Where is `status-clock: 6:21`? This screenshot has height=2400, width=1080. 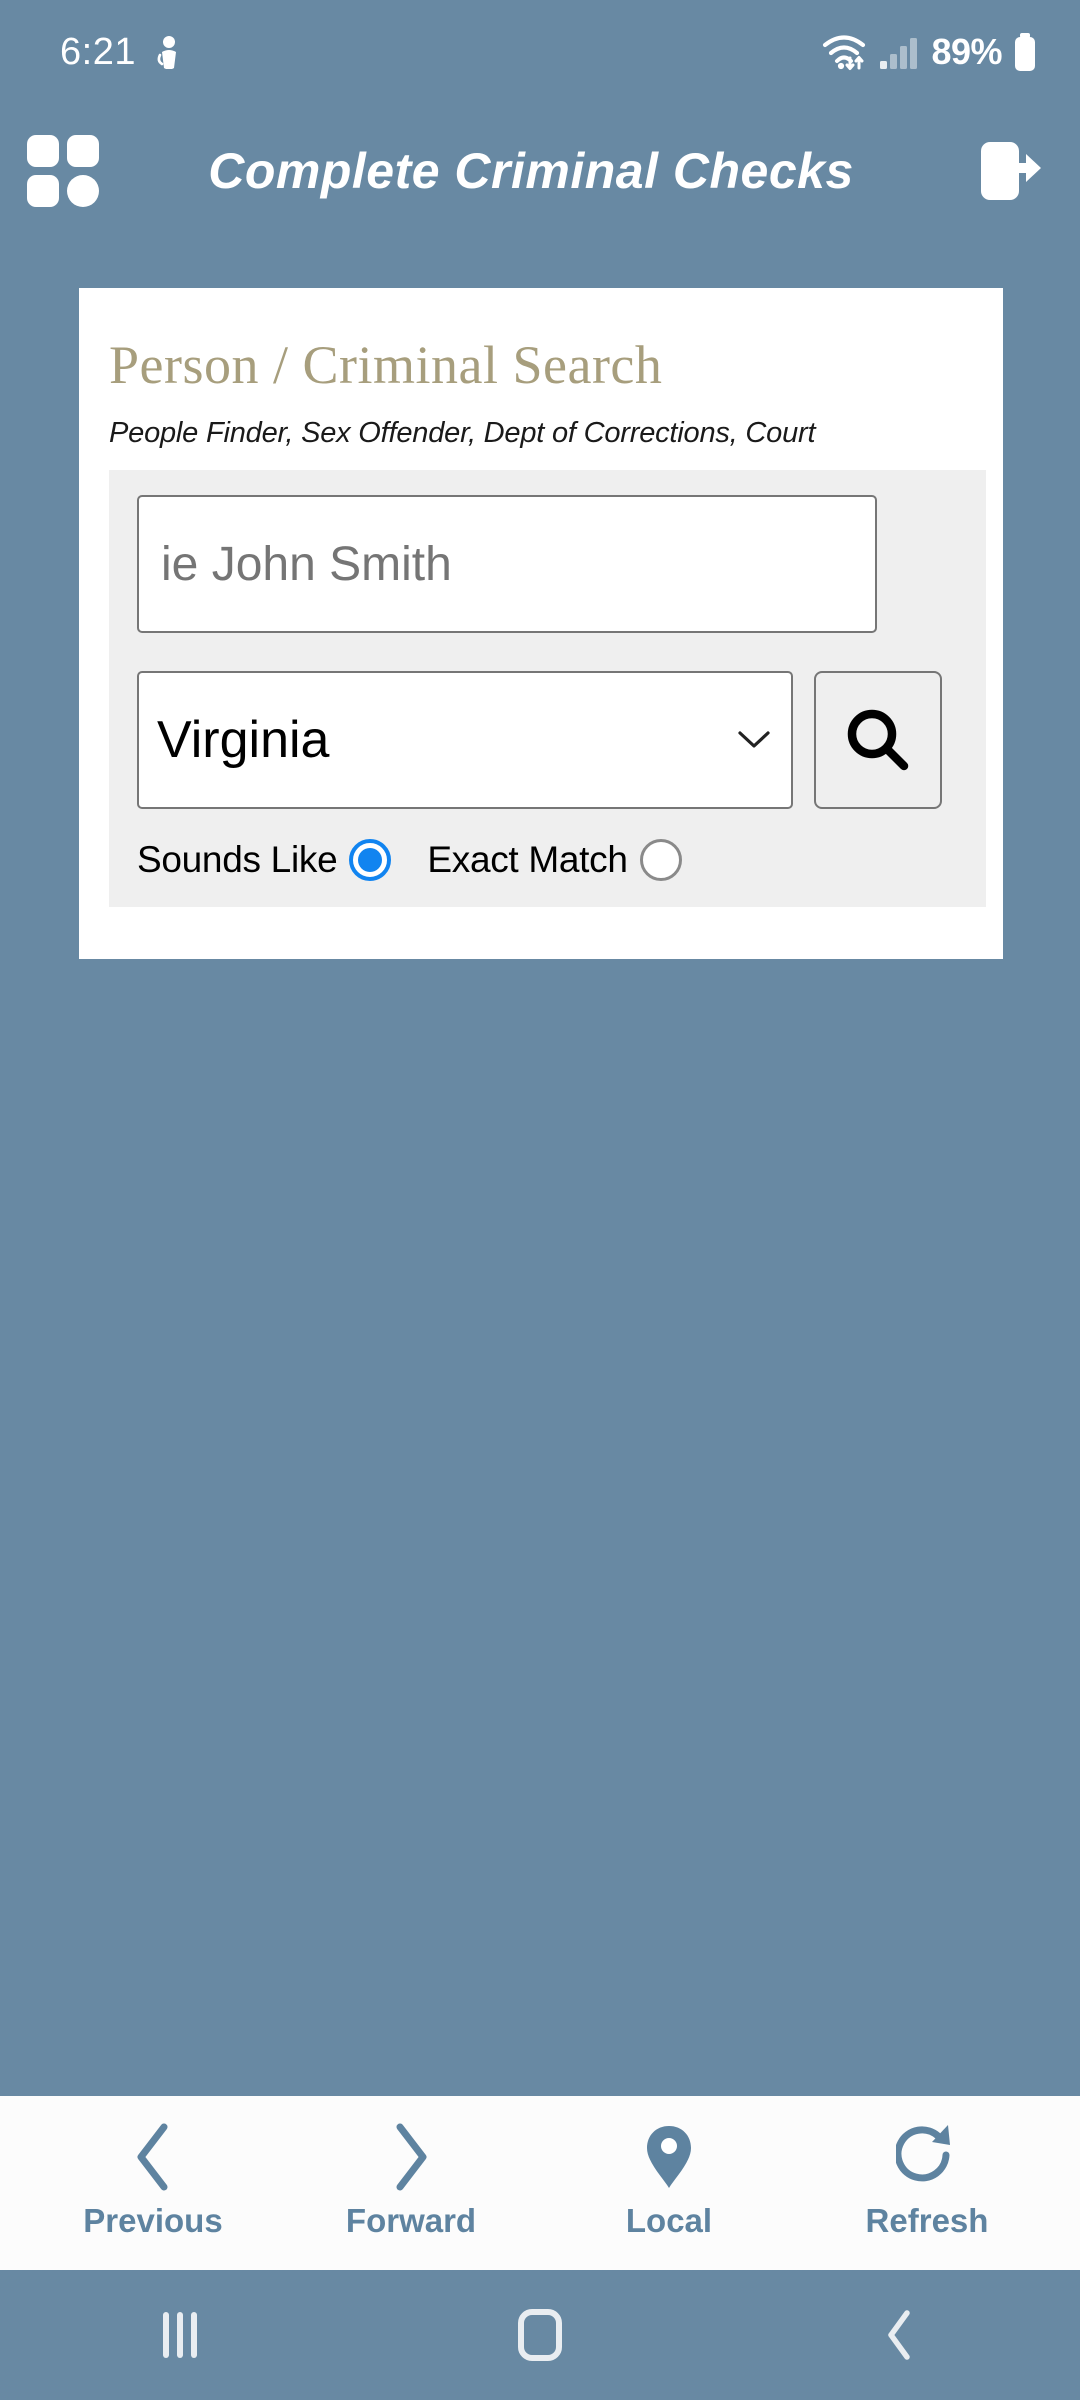 status-clock: 6:21 is located at coordinates (98, 51).